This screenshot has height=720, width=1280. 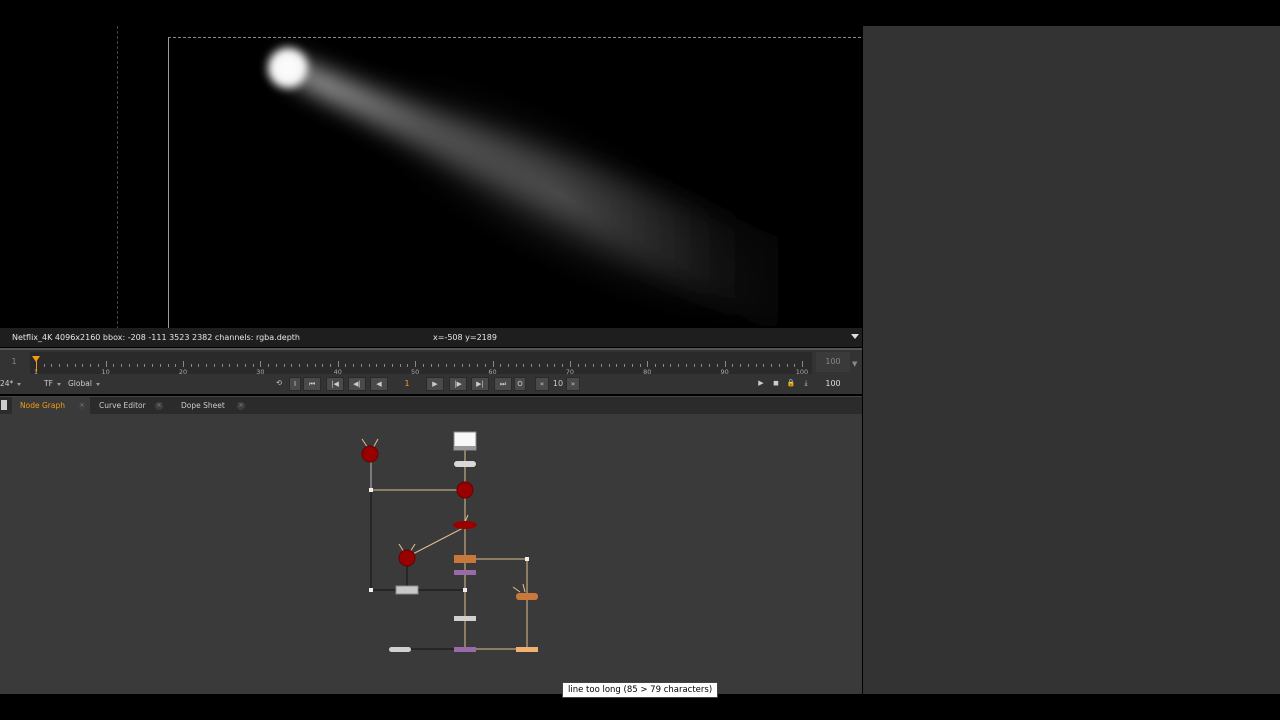 I want to click on tab-dope-sheet: Dope Sheet ✕, so click(x=211, y=406).